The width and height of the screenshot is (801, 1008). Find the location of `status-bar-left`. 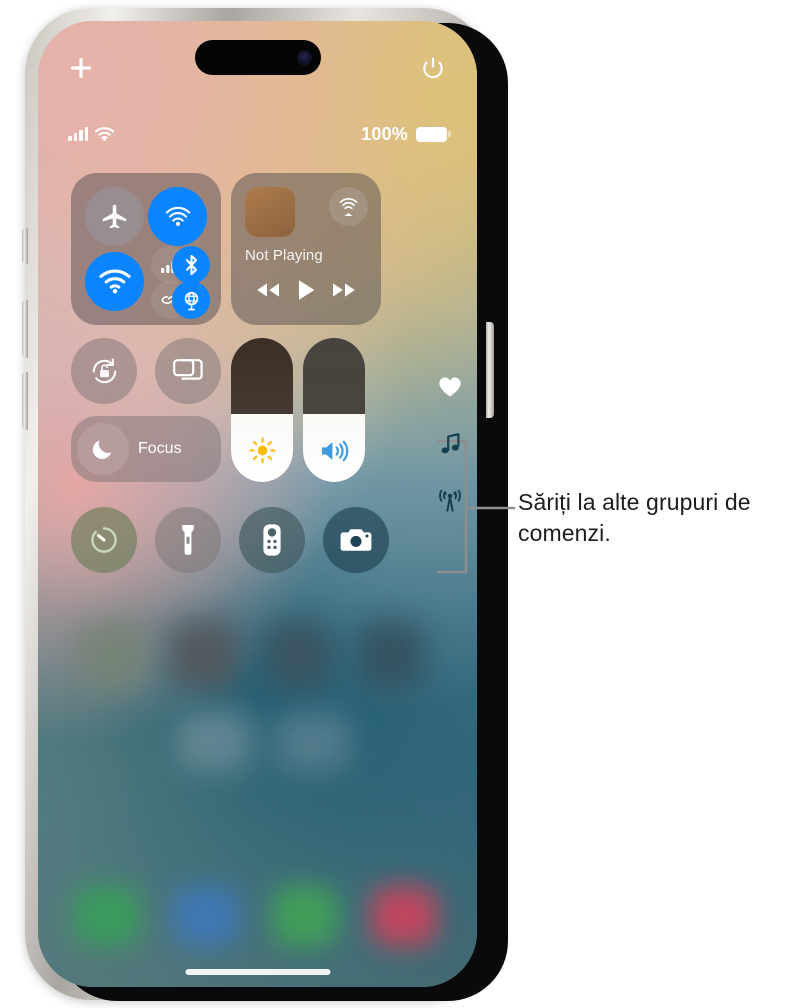

status-bar-left is located at coordinates (91, 134).